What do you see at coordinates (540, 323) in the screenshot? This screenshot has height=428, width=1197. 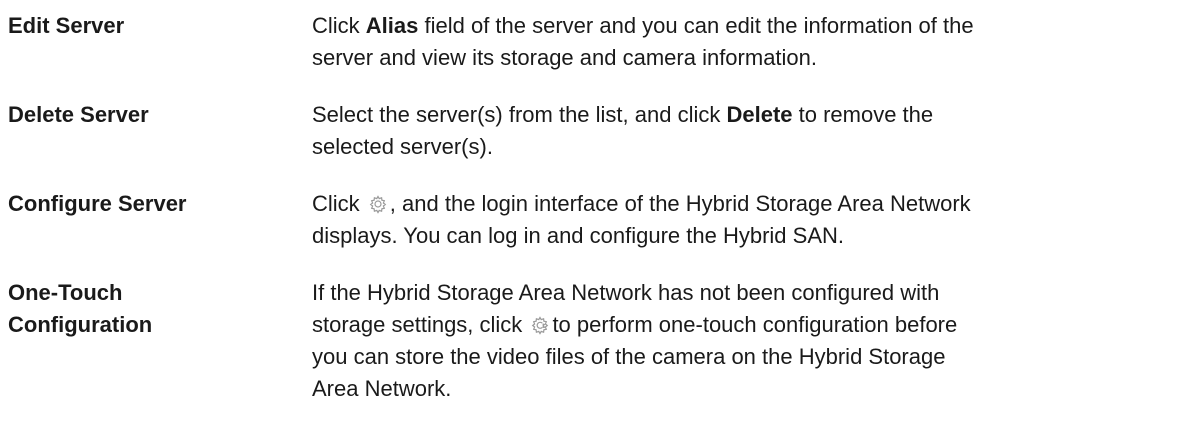 I see `one-touch-config-icon` at bounding box center [540, 323].